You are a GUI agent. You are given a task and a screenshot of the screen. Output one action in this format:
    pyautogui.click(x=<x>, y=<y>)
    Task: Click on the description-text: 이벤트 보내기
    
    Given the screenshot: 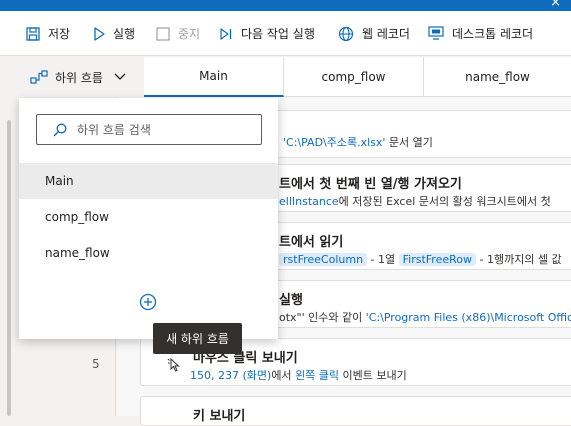 What is the action you would take?
    pyautogui.click(x=373, y=375)
    